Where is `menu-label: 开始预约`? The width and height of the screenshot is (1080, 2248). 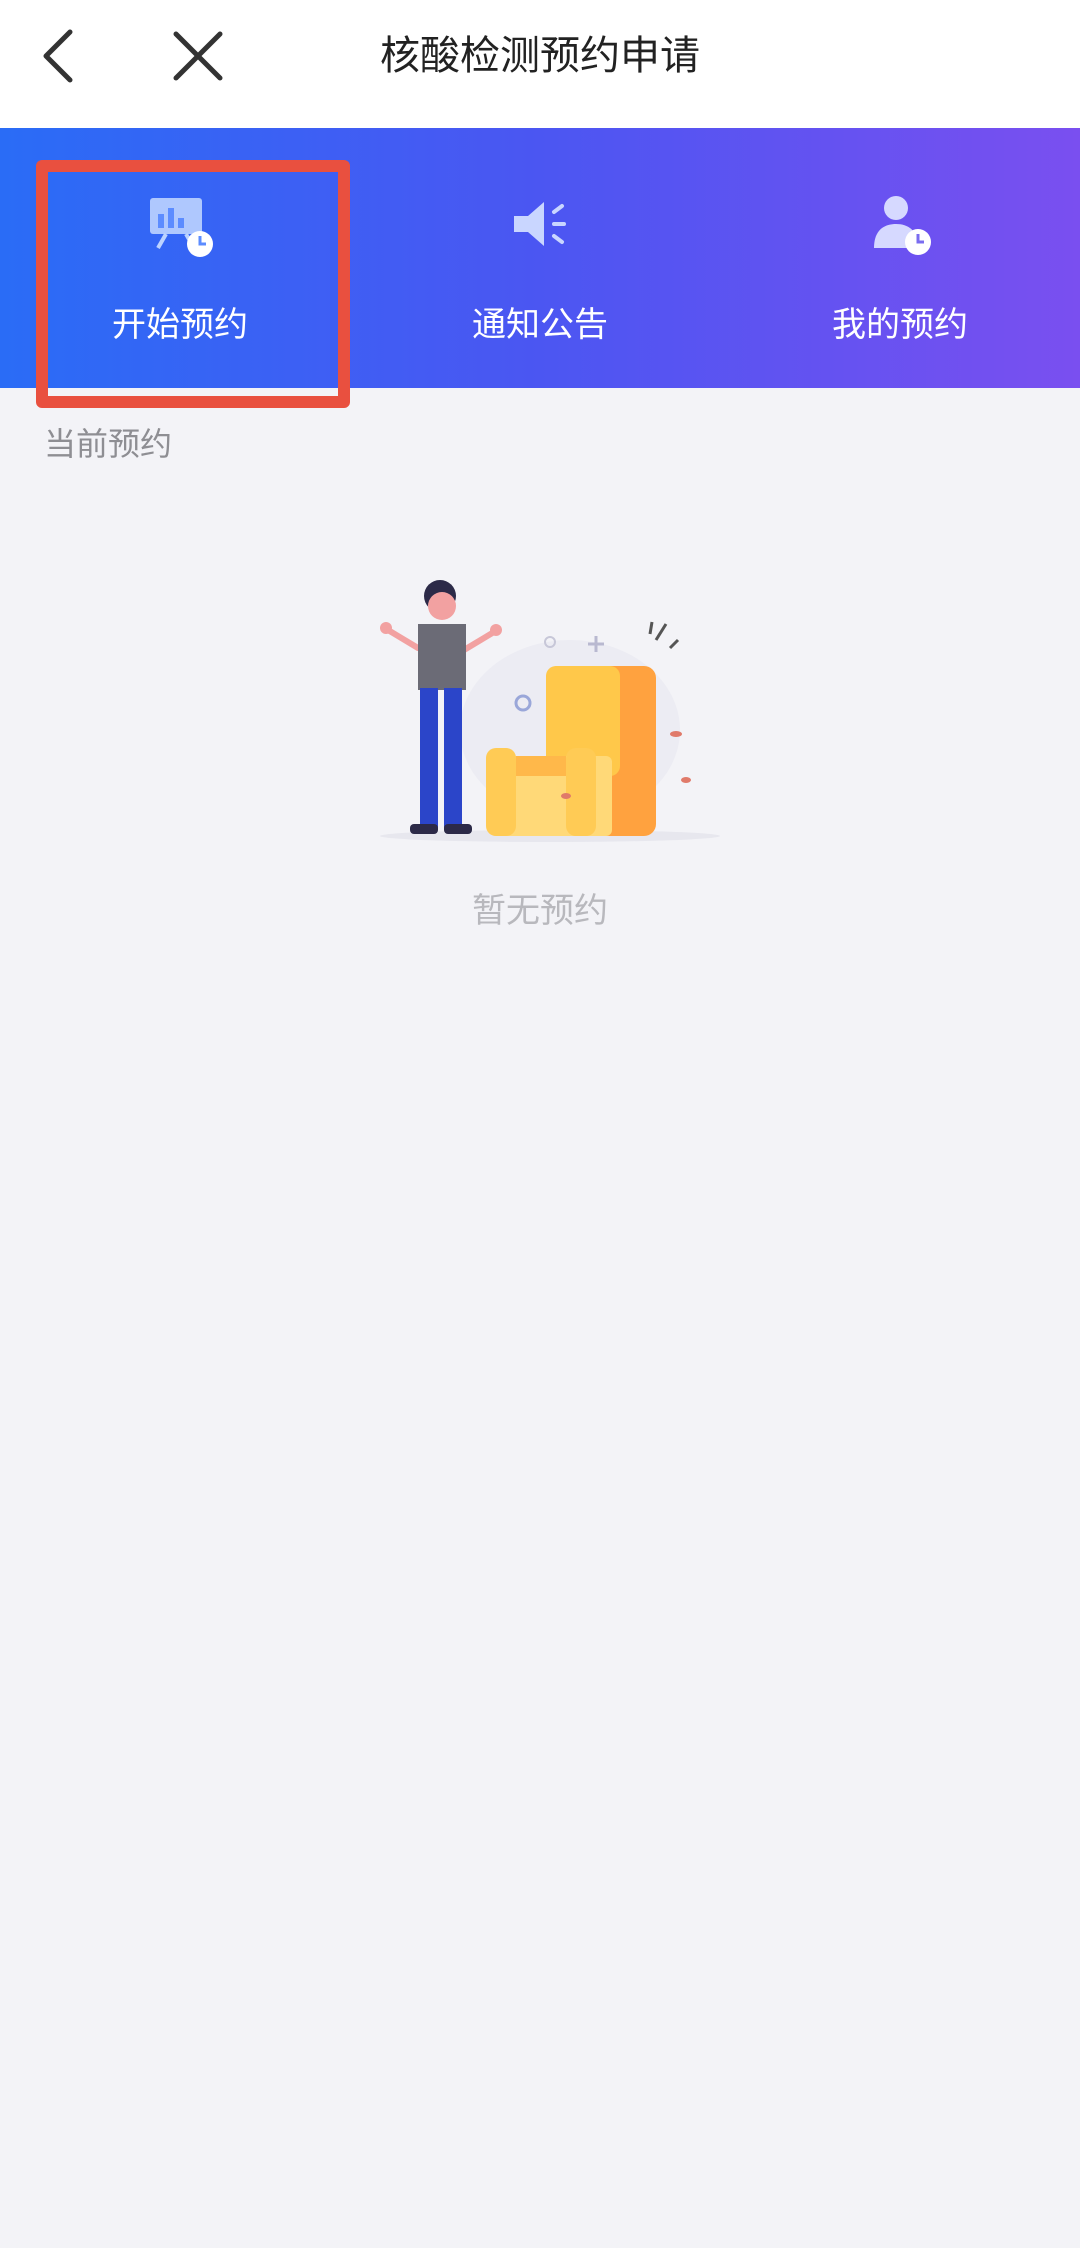
menu-label: 开始预约 is located at coordinates (180, 325).